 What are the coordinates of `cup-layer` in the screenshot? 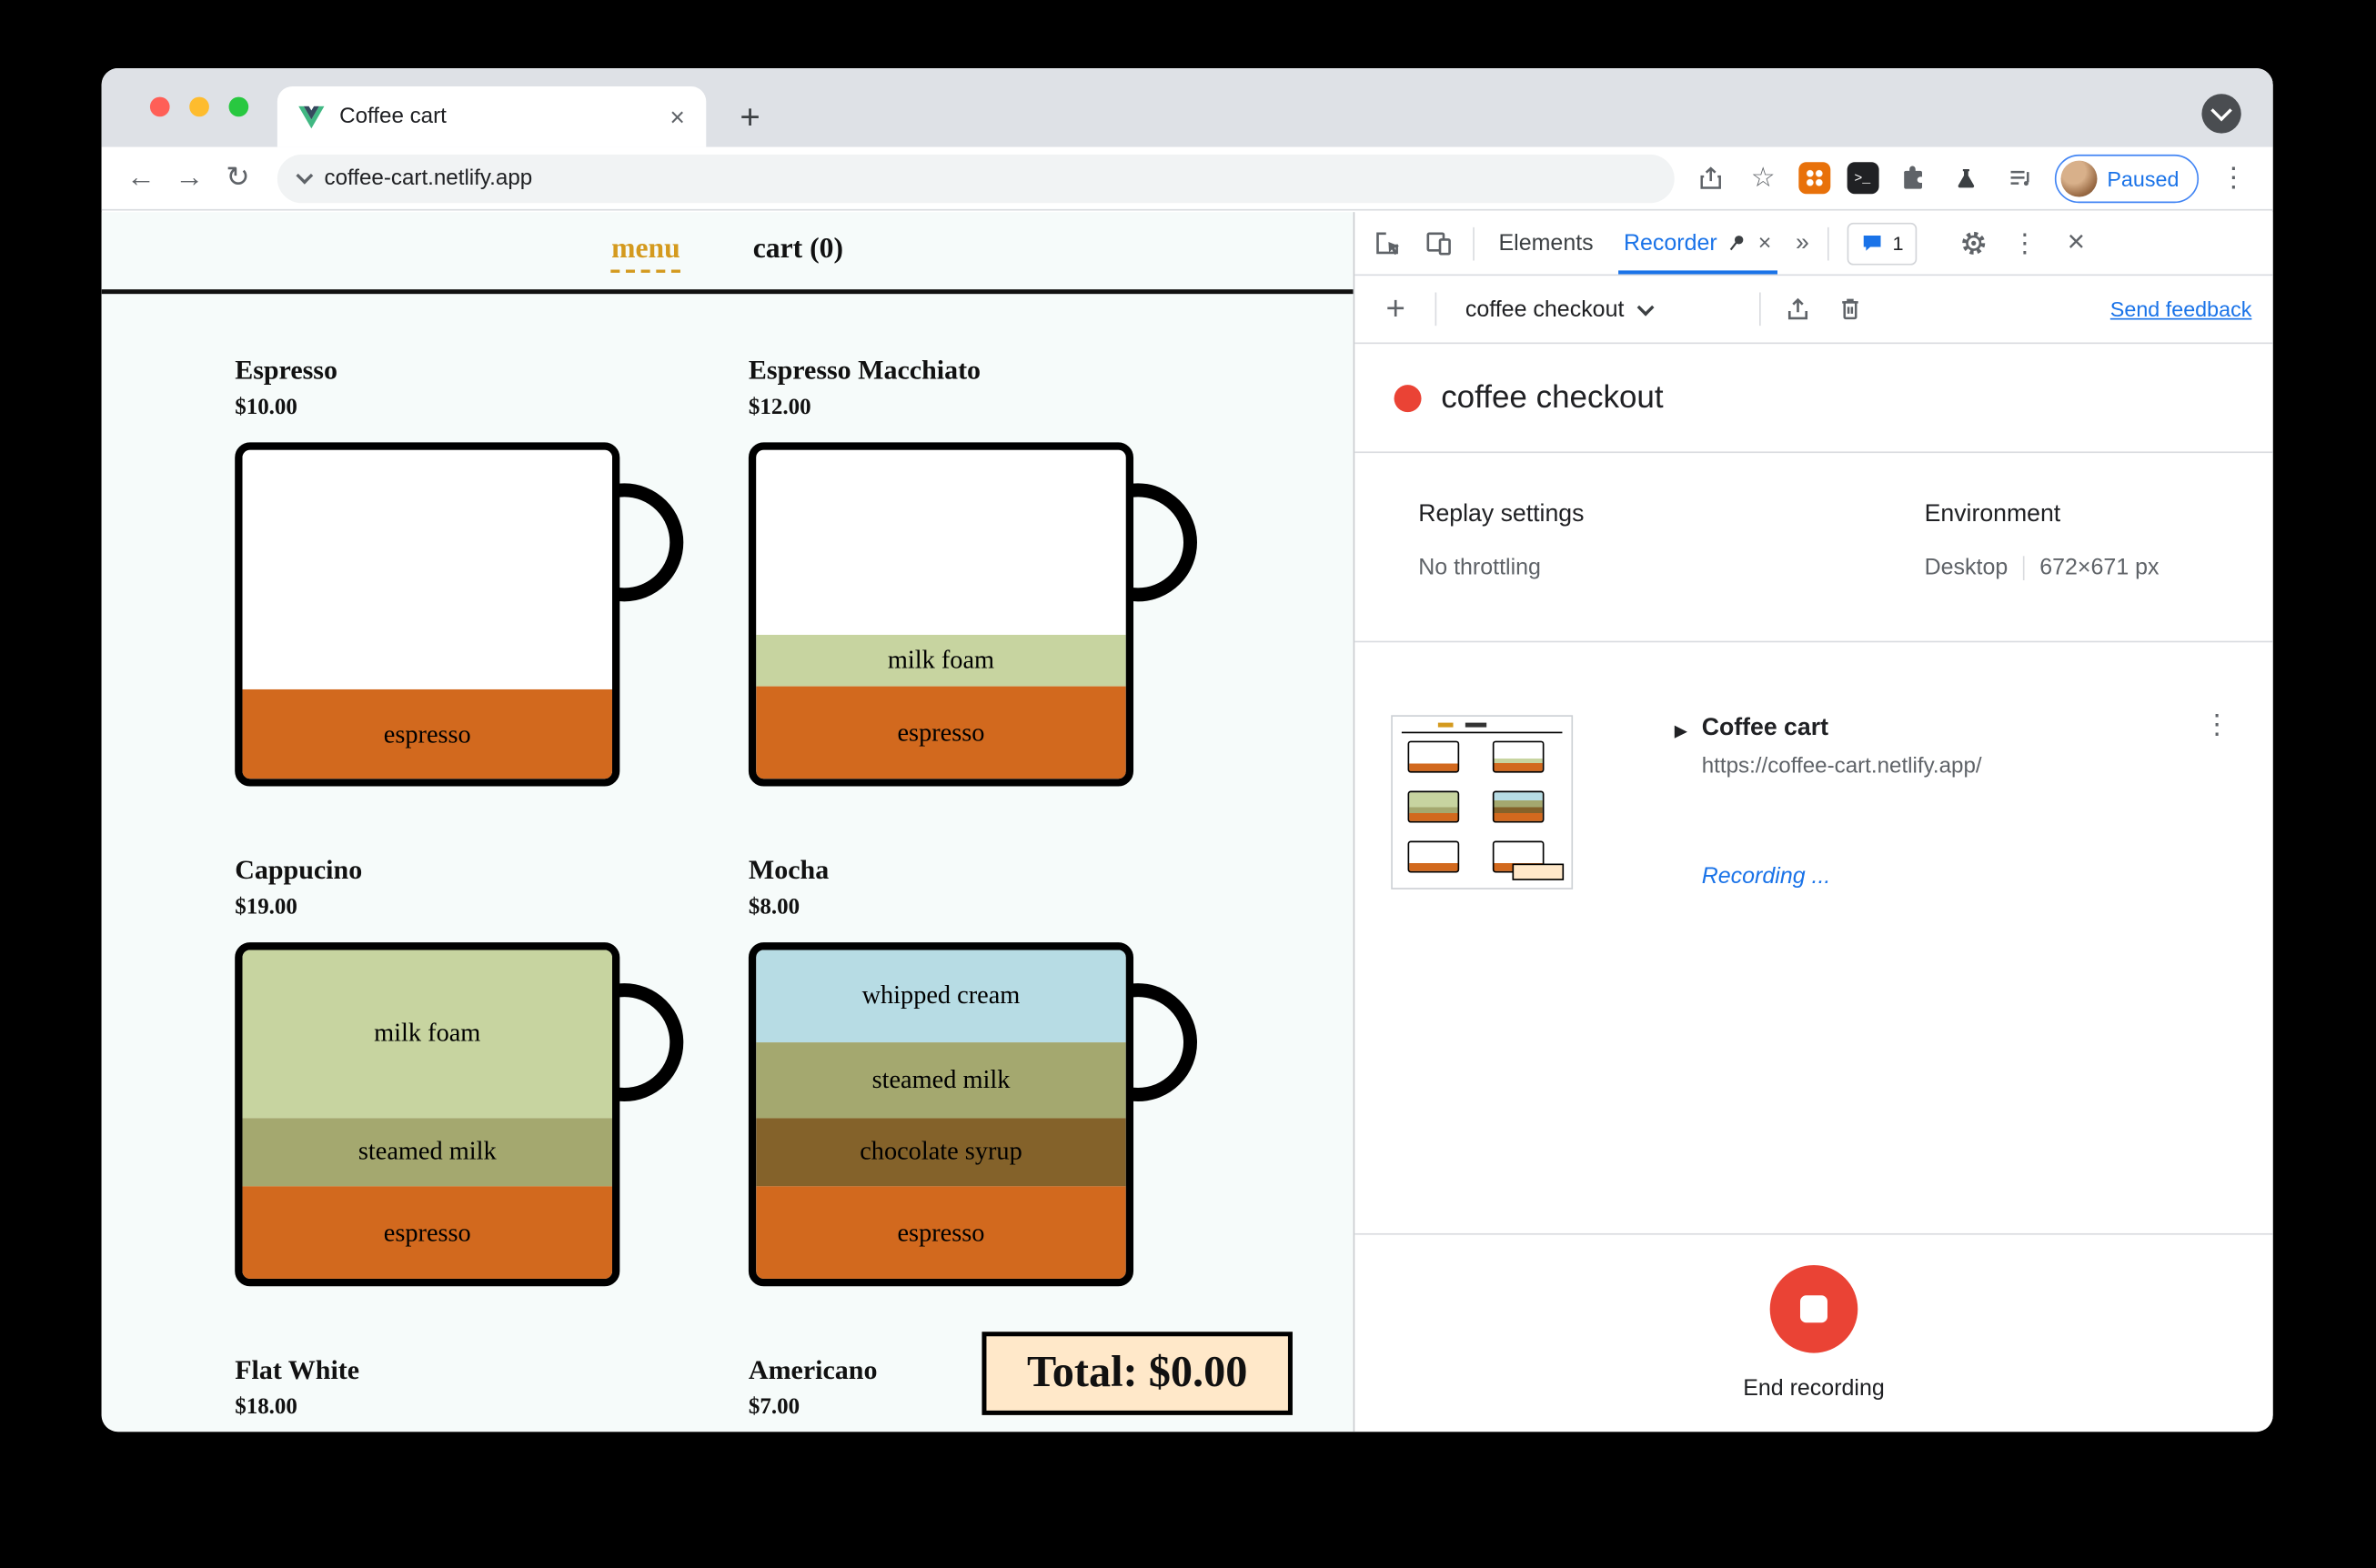 It's located at (427, 569).